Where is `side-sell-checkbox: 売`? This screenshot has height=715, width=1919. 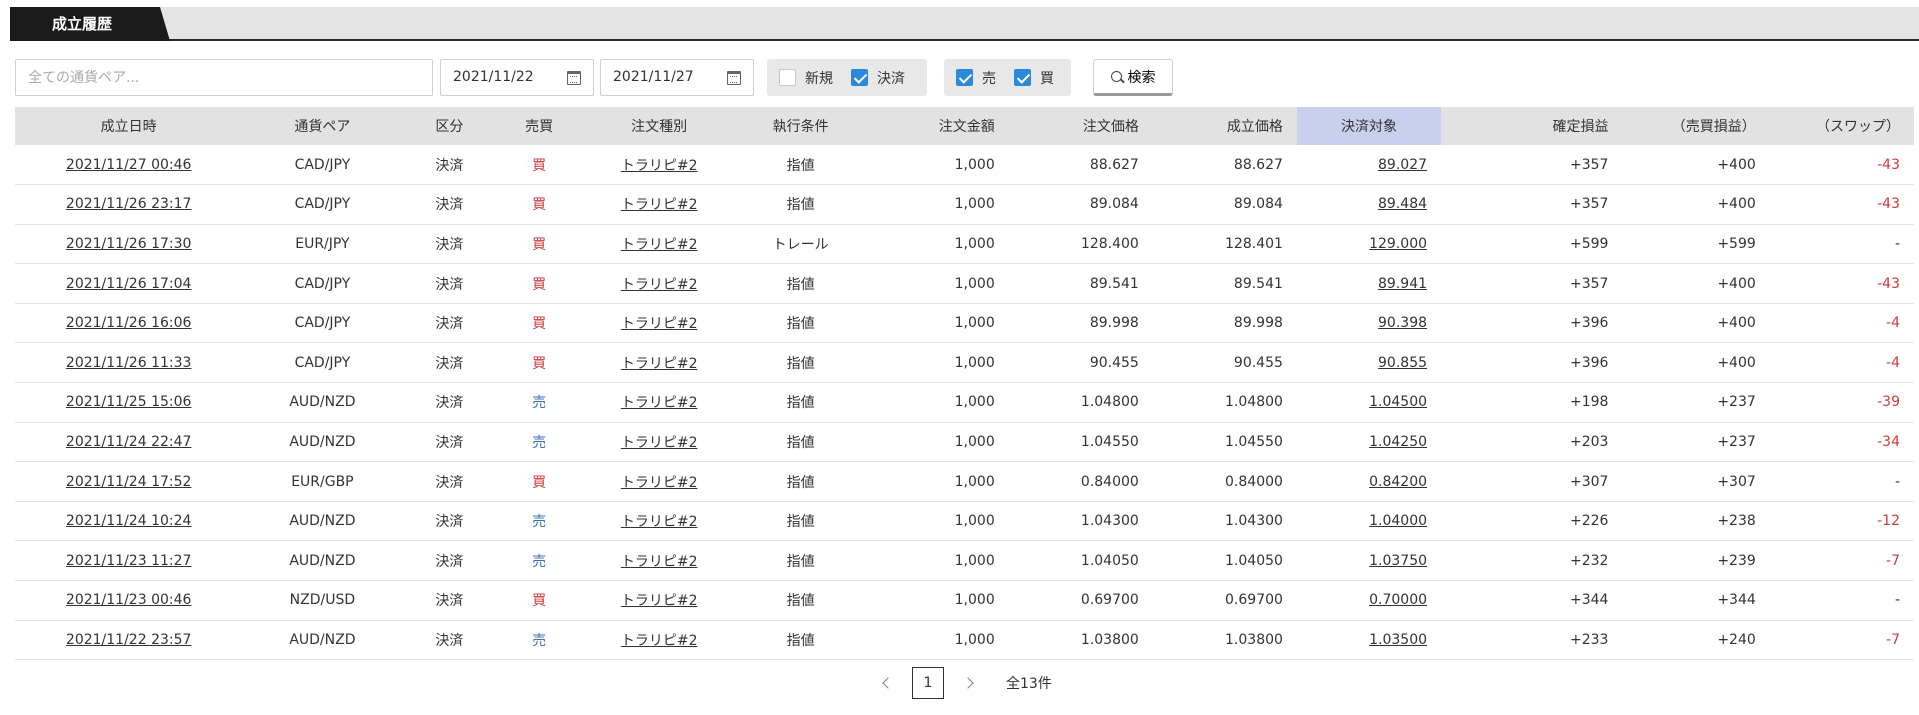
side-sell-checkbox: 売 is located at coordinates (976, 78).